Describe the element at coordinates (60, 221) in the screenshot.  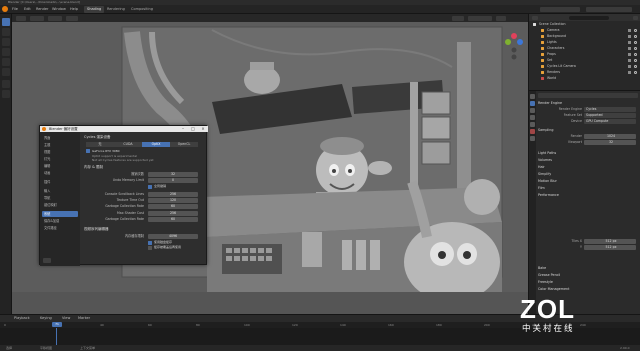
I see `sidebar-item-save-load: 保存&加载` at that location.